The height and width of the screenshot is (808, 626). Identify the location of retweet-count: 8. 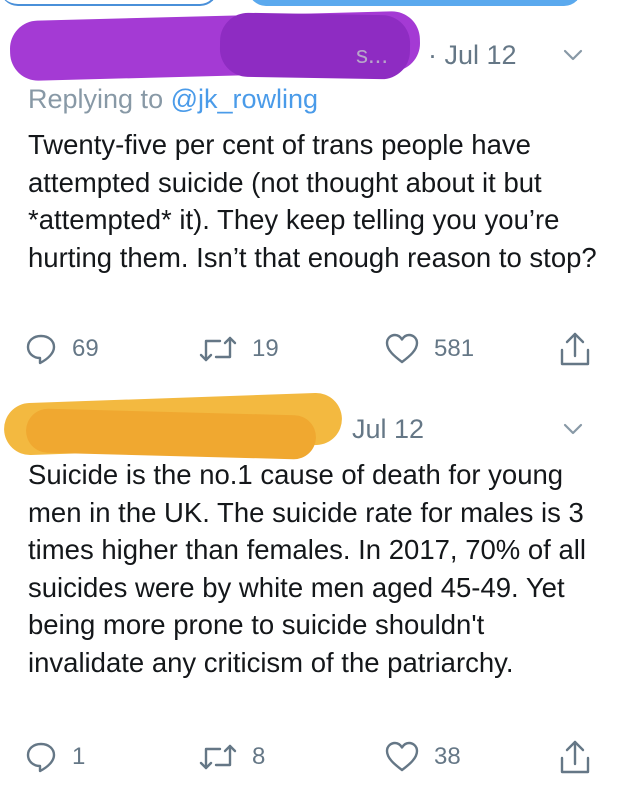
(259, 756).